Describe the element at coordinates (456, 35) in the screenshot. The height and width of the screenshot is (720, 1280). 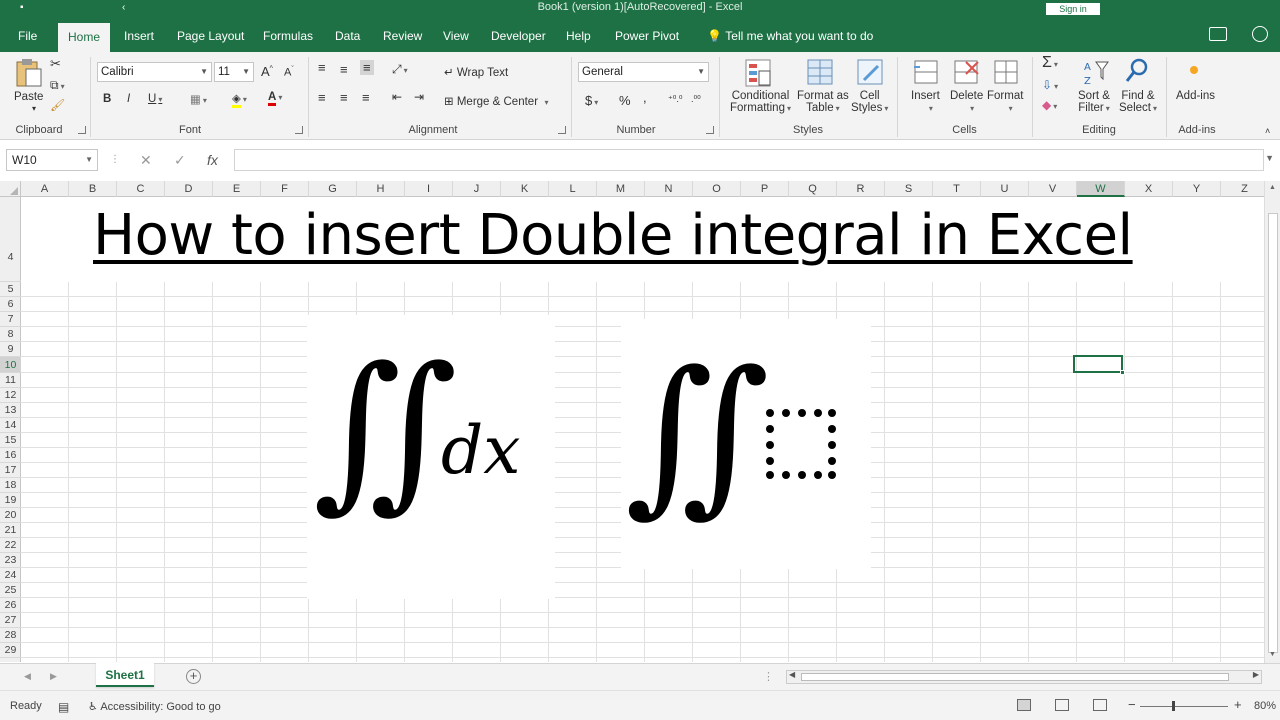
I see `tab-view: View` at that location.